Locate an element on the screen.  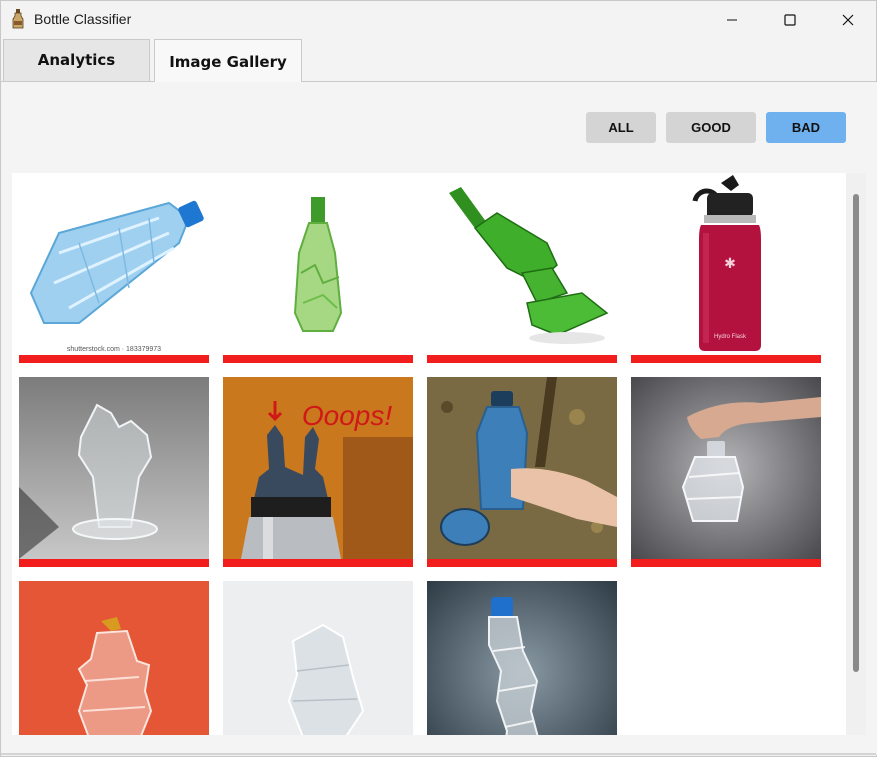
ooops-overlay-text: Ooops! is located at coordinates (347, 415).